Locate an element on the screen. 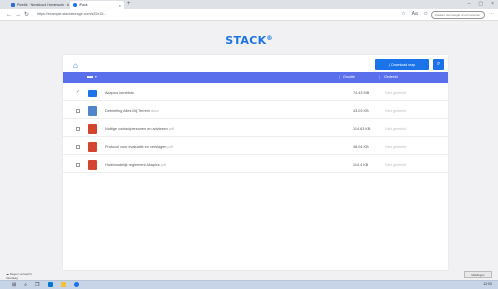 Image resolution: width=498 pixels, height=289 pixels. task-view-icon: ❐ is located at coordinates (37, 285).